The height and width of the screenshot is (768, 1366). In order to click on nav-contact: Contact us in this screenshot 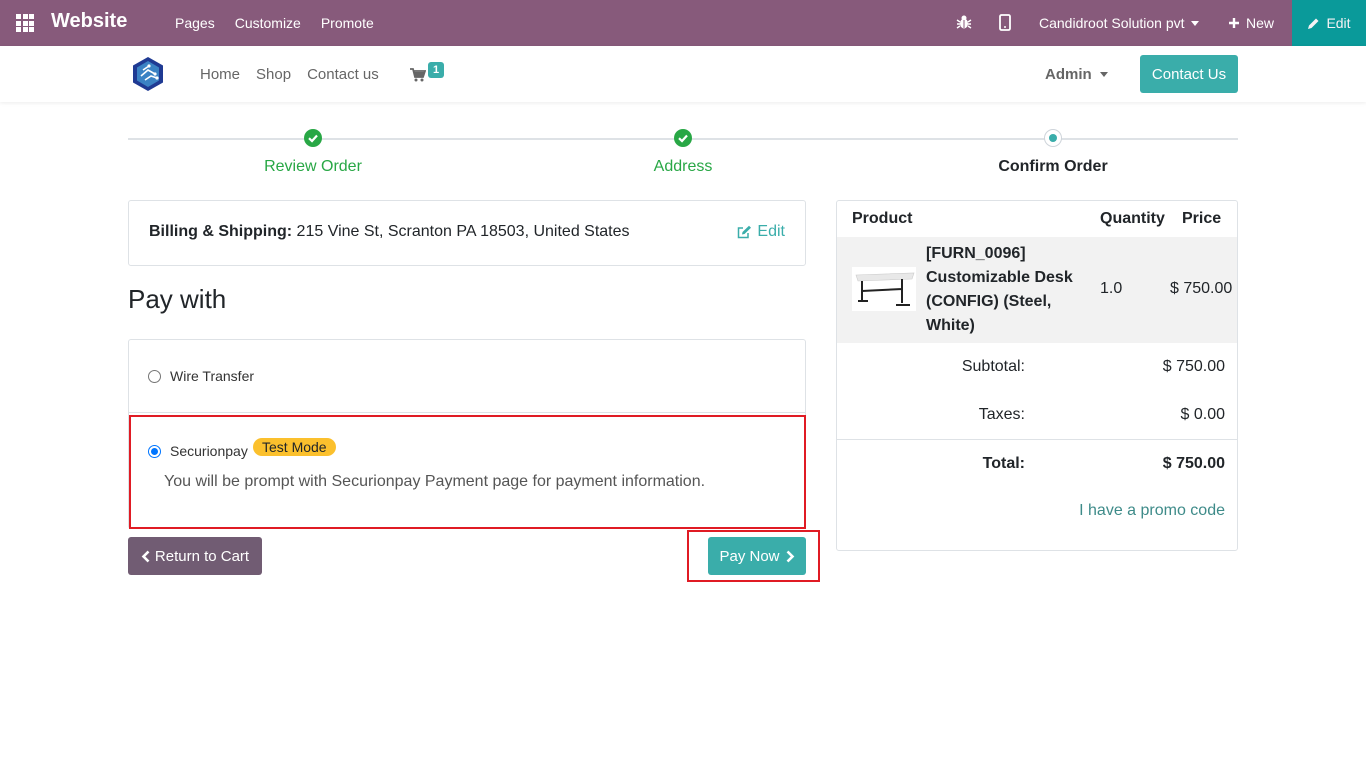, I will do `click(343, 74)`.